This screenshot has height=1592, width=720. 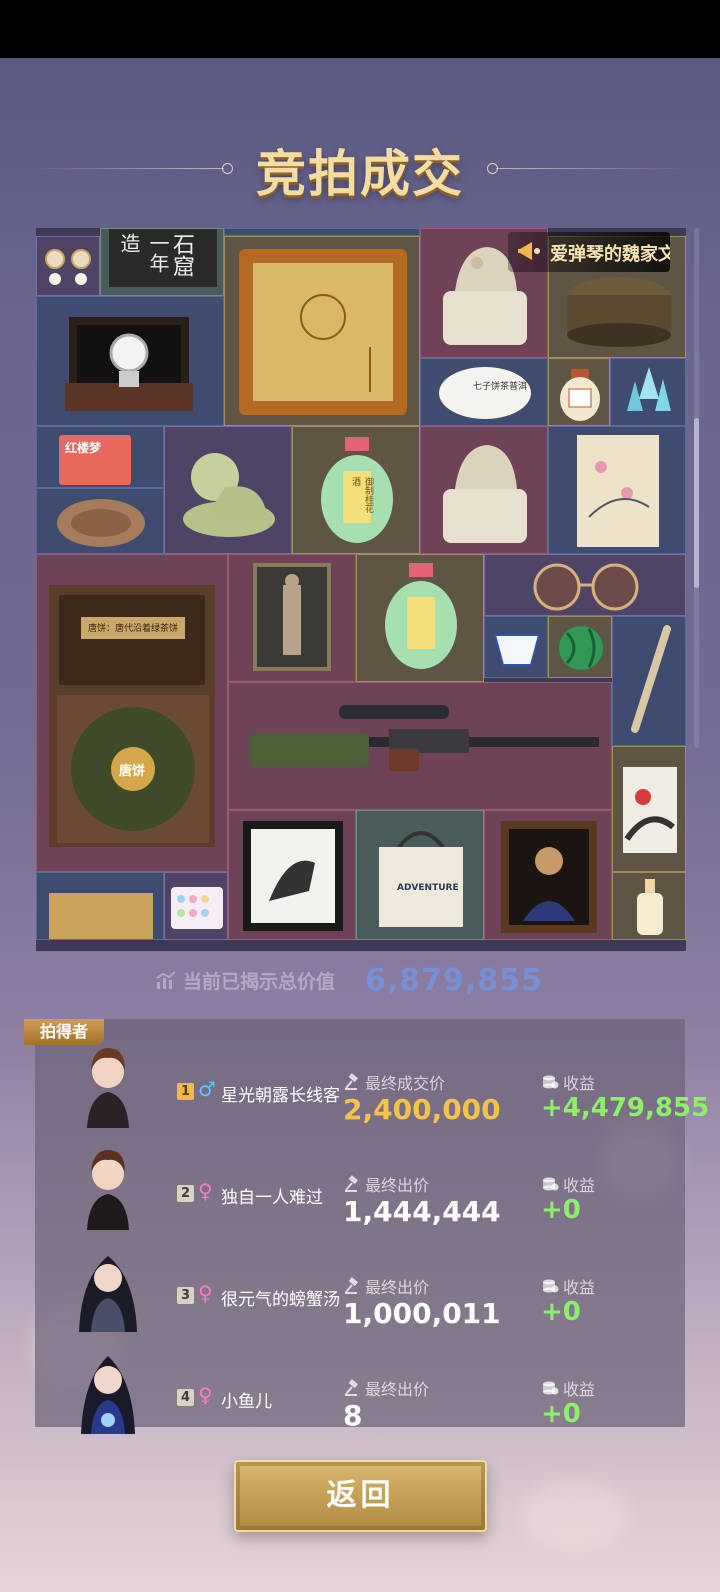 I want to click on price-label: 最终成交价, so click(x=394, y=1082).